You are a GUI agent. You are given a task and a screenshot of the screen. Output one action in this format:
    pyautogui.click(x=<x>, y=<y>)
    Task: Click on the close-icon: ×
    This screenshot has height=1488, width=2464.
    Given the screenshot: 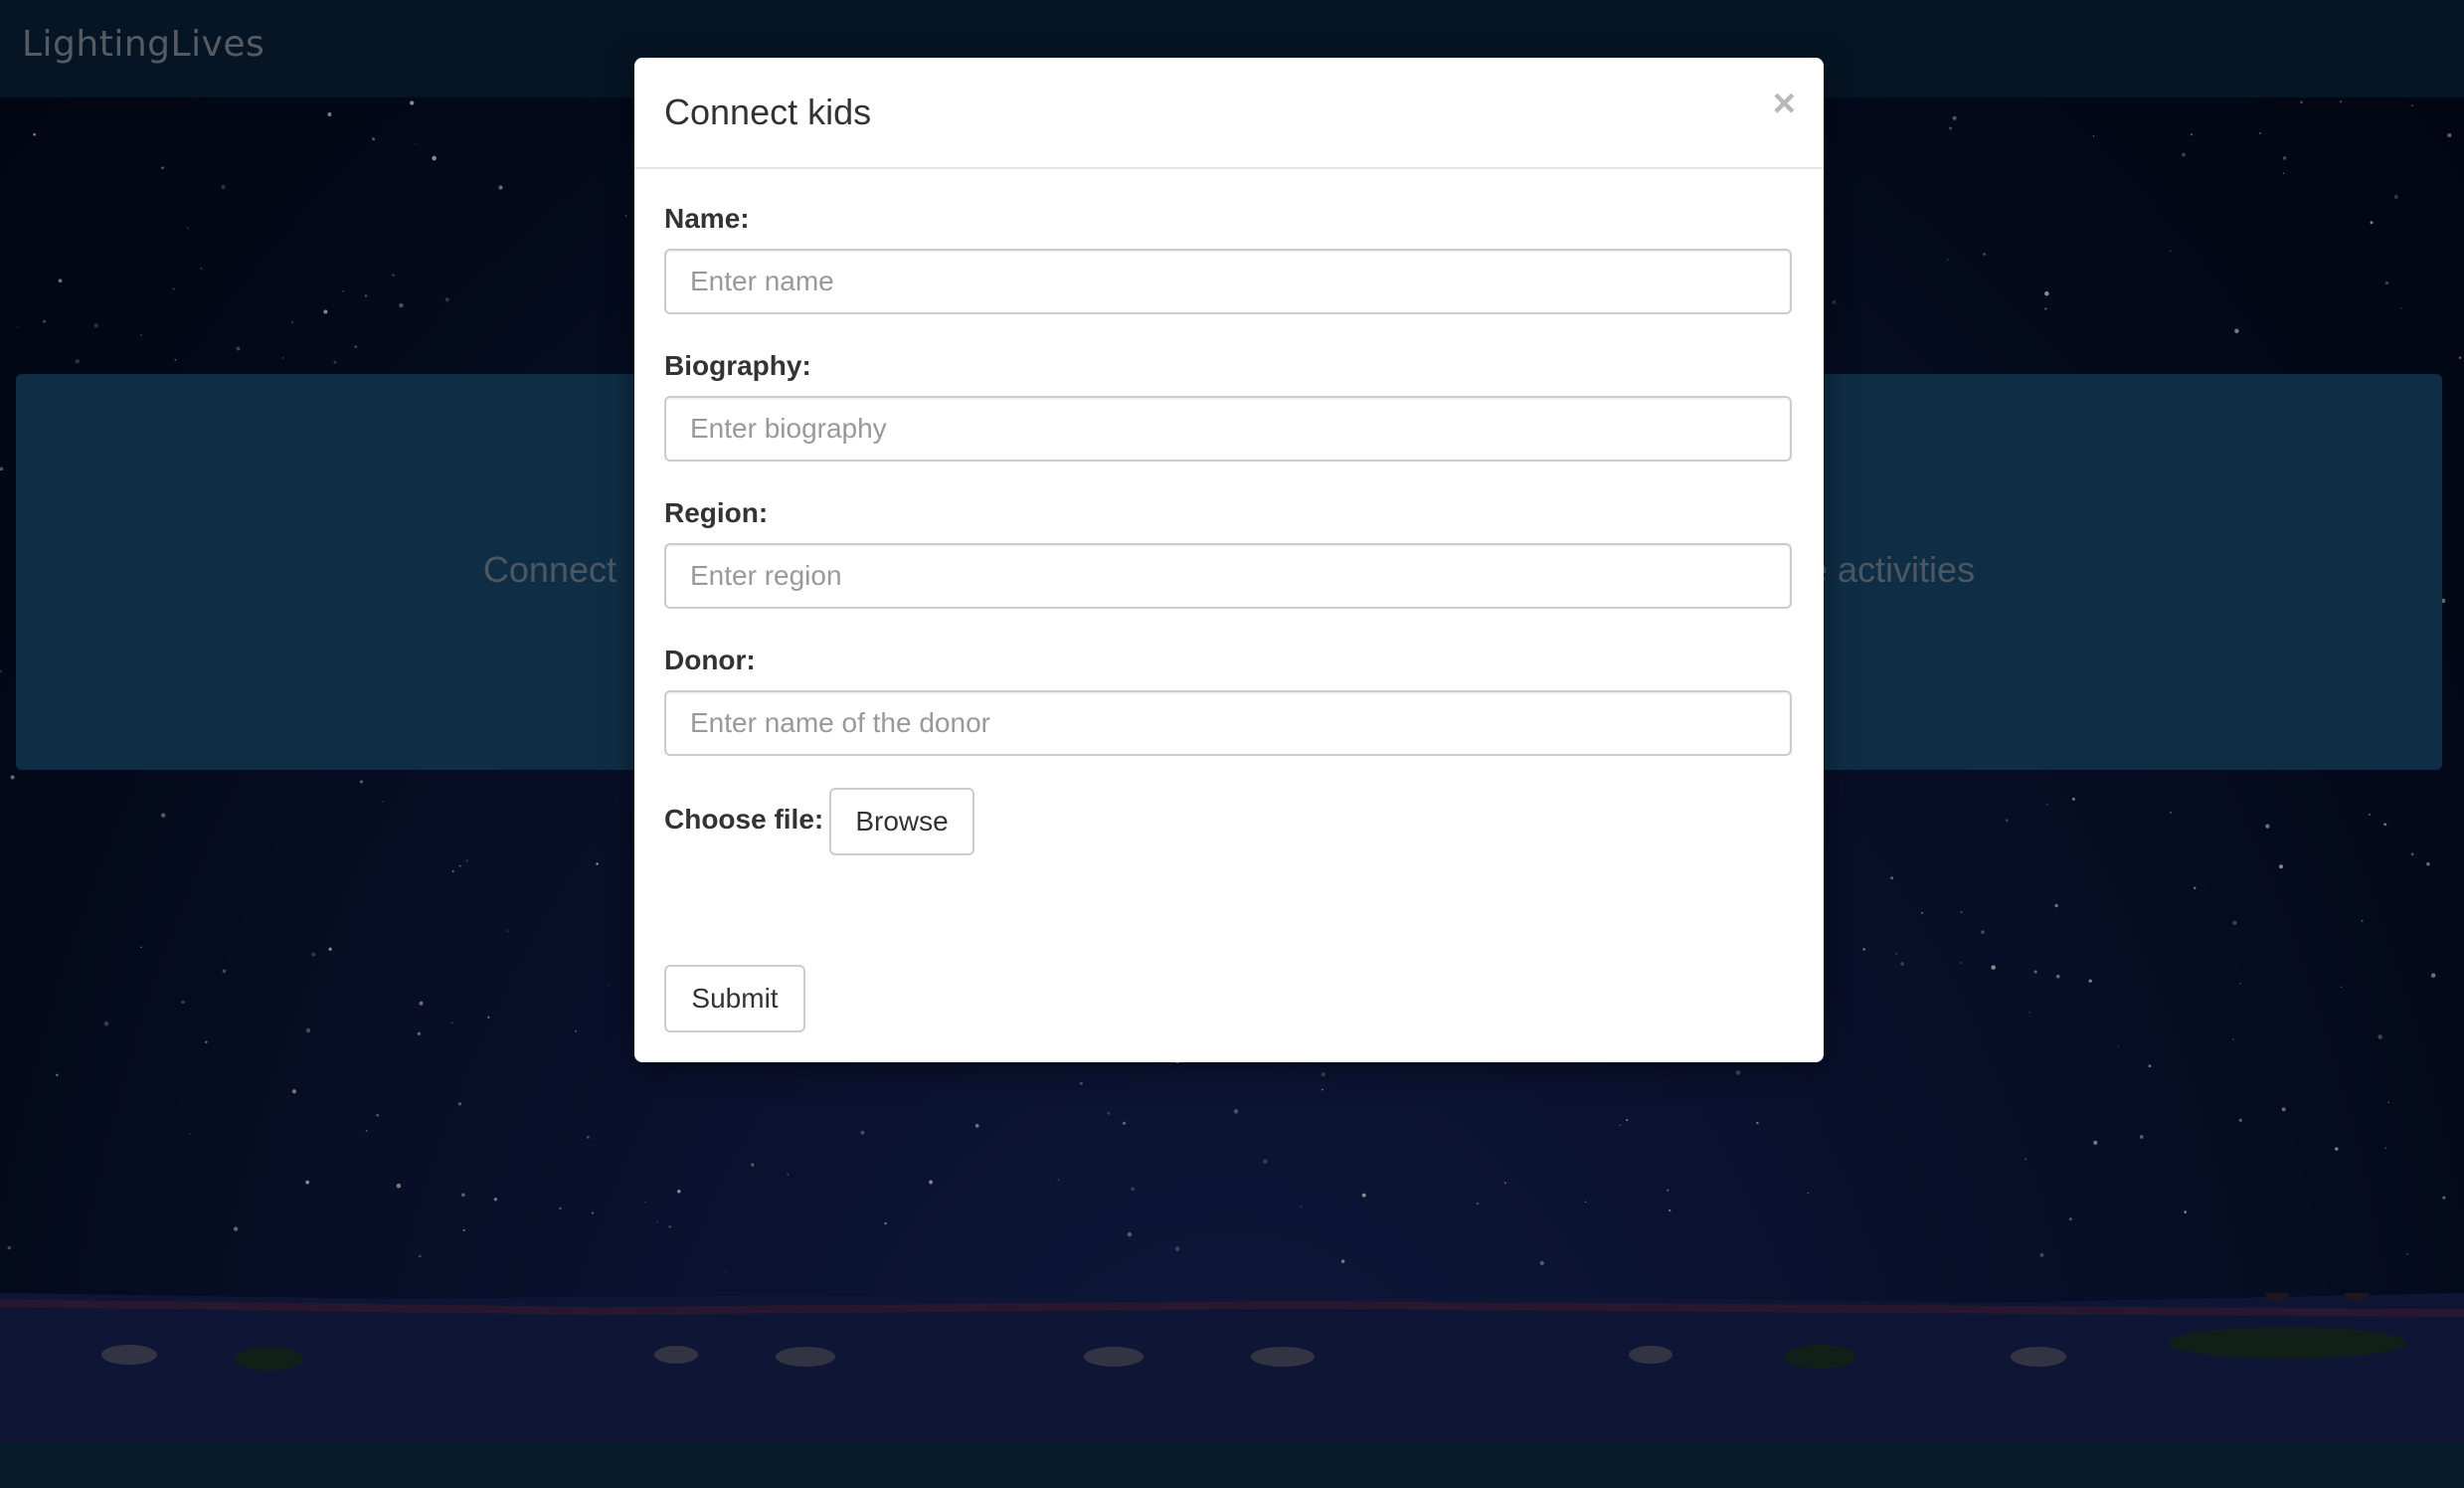 What is the action you would take?
    pyautogui.click(x=1784, y=103)
    